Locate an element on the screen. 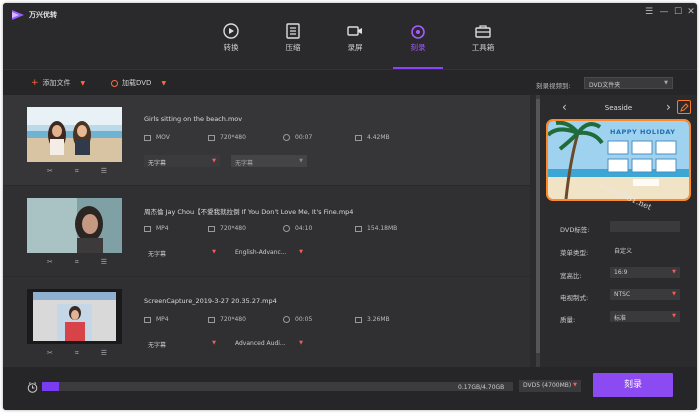 This screenshot has width=700, height=413. chevron-right-icon: › is located at coordinates (668, 107).